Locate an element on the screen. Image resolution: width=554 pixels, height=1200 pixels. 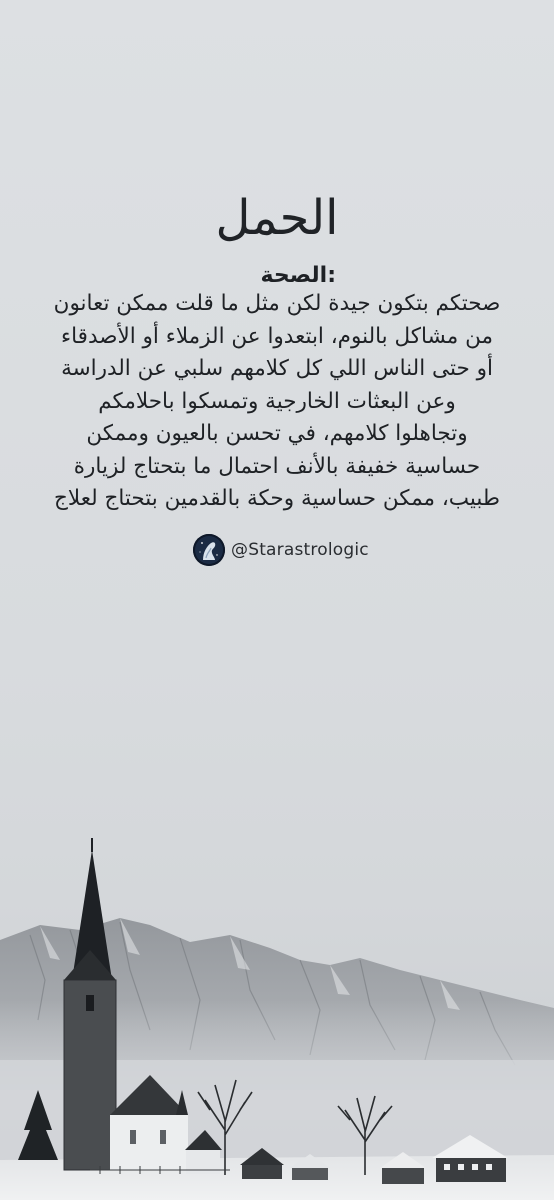
account-handle: @Starastrologic is located at coordinates (281, 550).